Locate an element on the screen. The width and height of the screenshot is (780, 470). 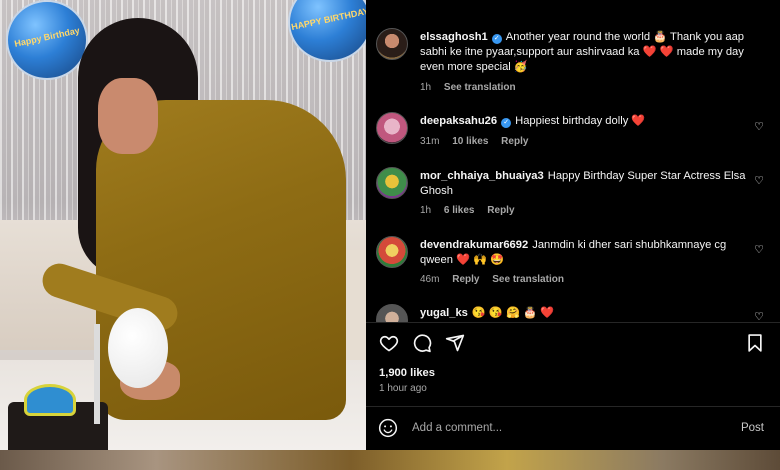
person-face is located at coordinates (128, 116).